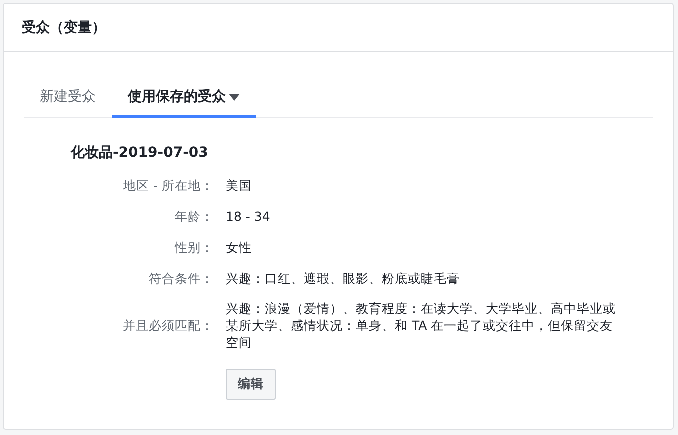  What do you see at coordinates (239, 185) in the screenshot?
I see `field-value: 美国` at bounding box center [239, 185].